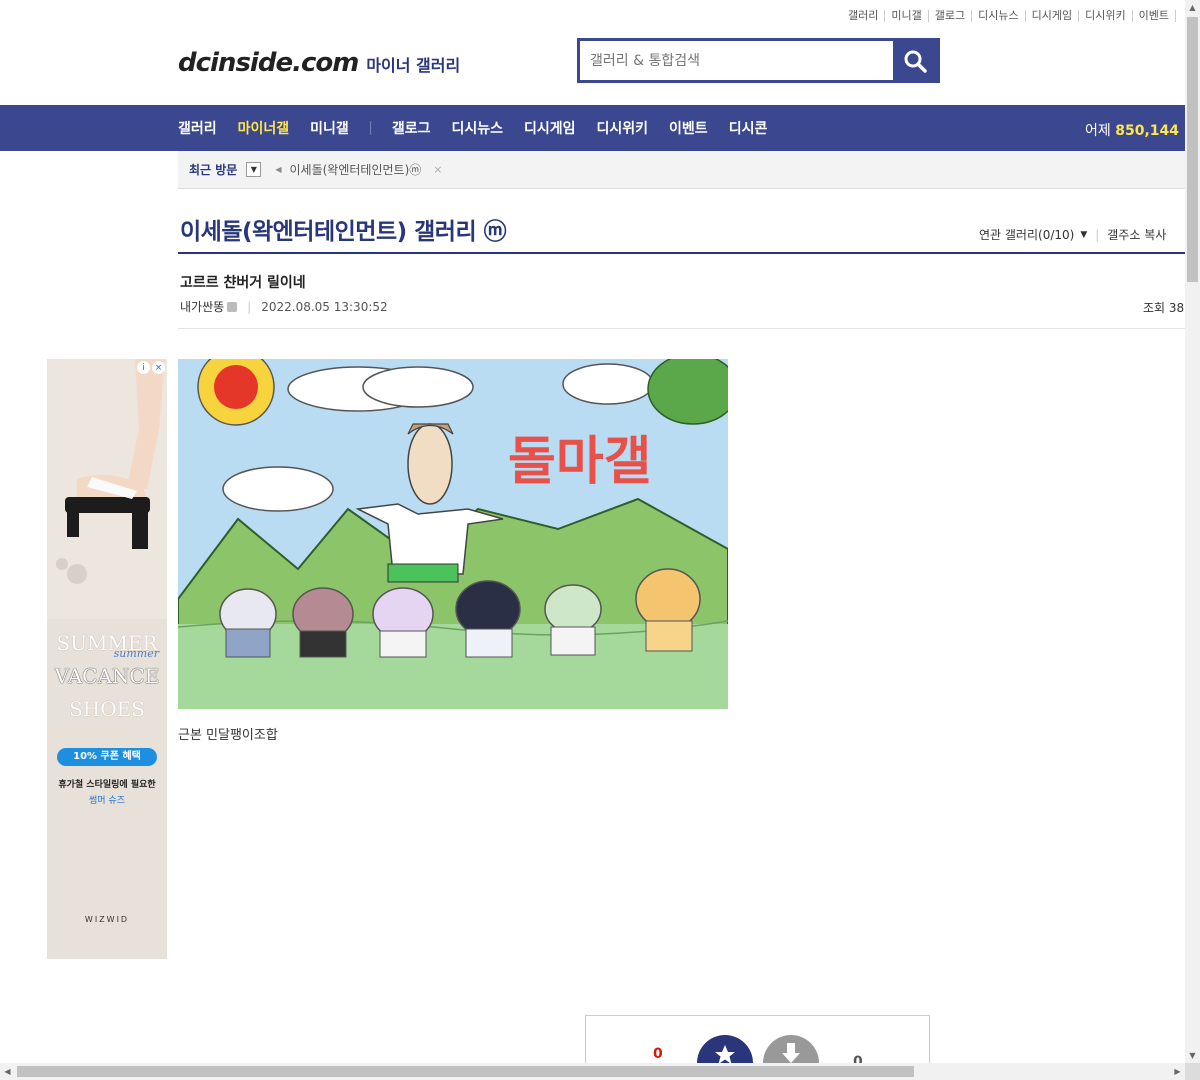  Describe the element at coordinates (550, 128) in the screenshot. I see `nav-item-game: 디시게임` at that location.